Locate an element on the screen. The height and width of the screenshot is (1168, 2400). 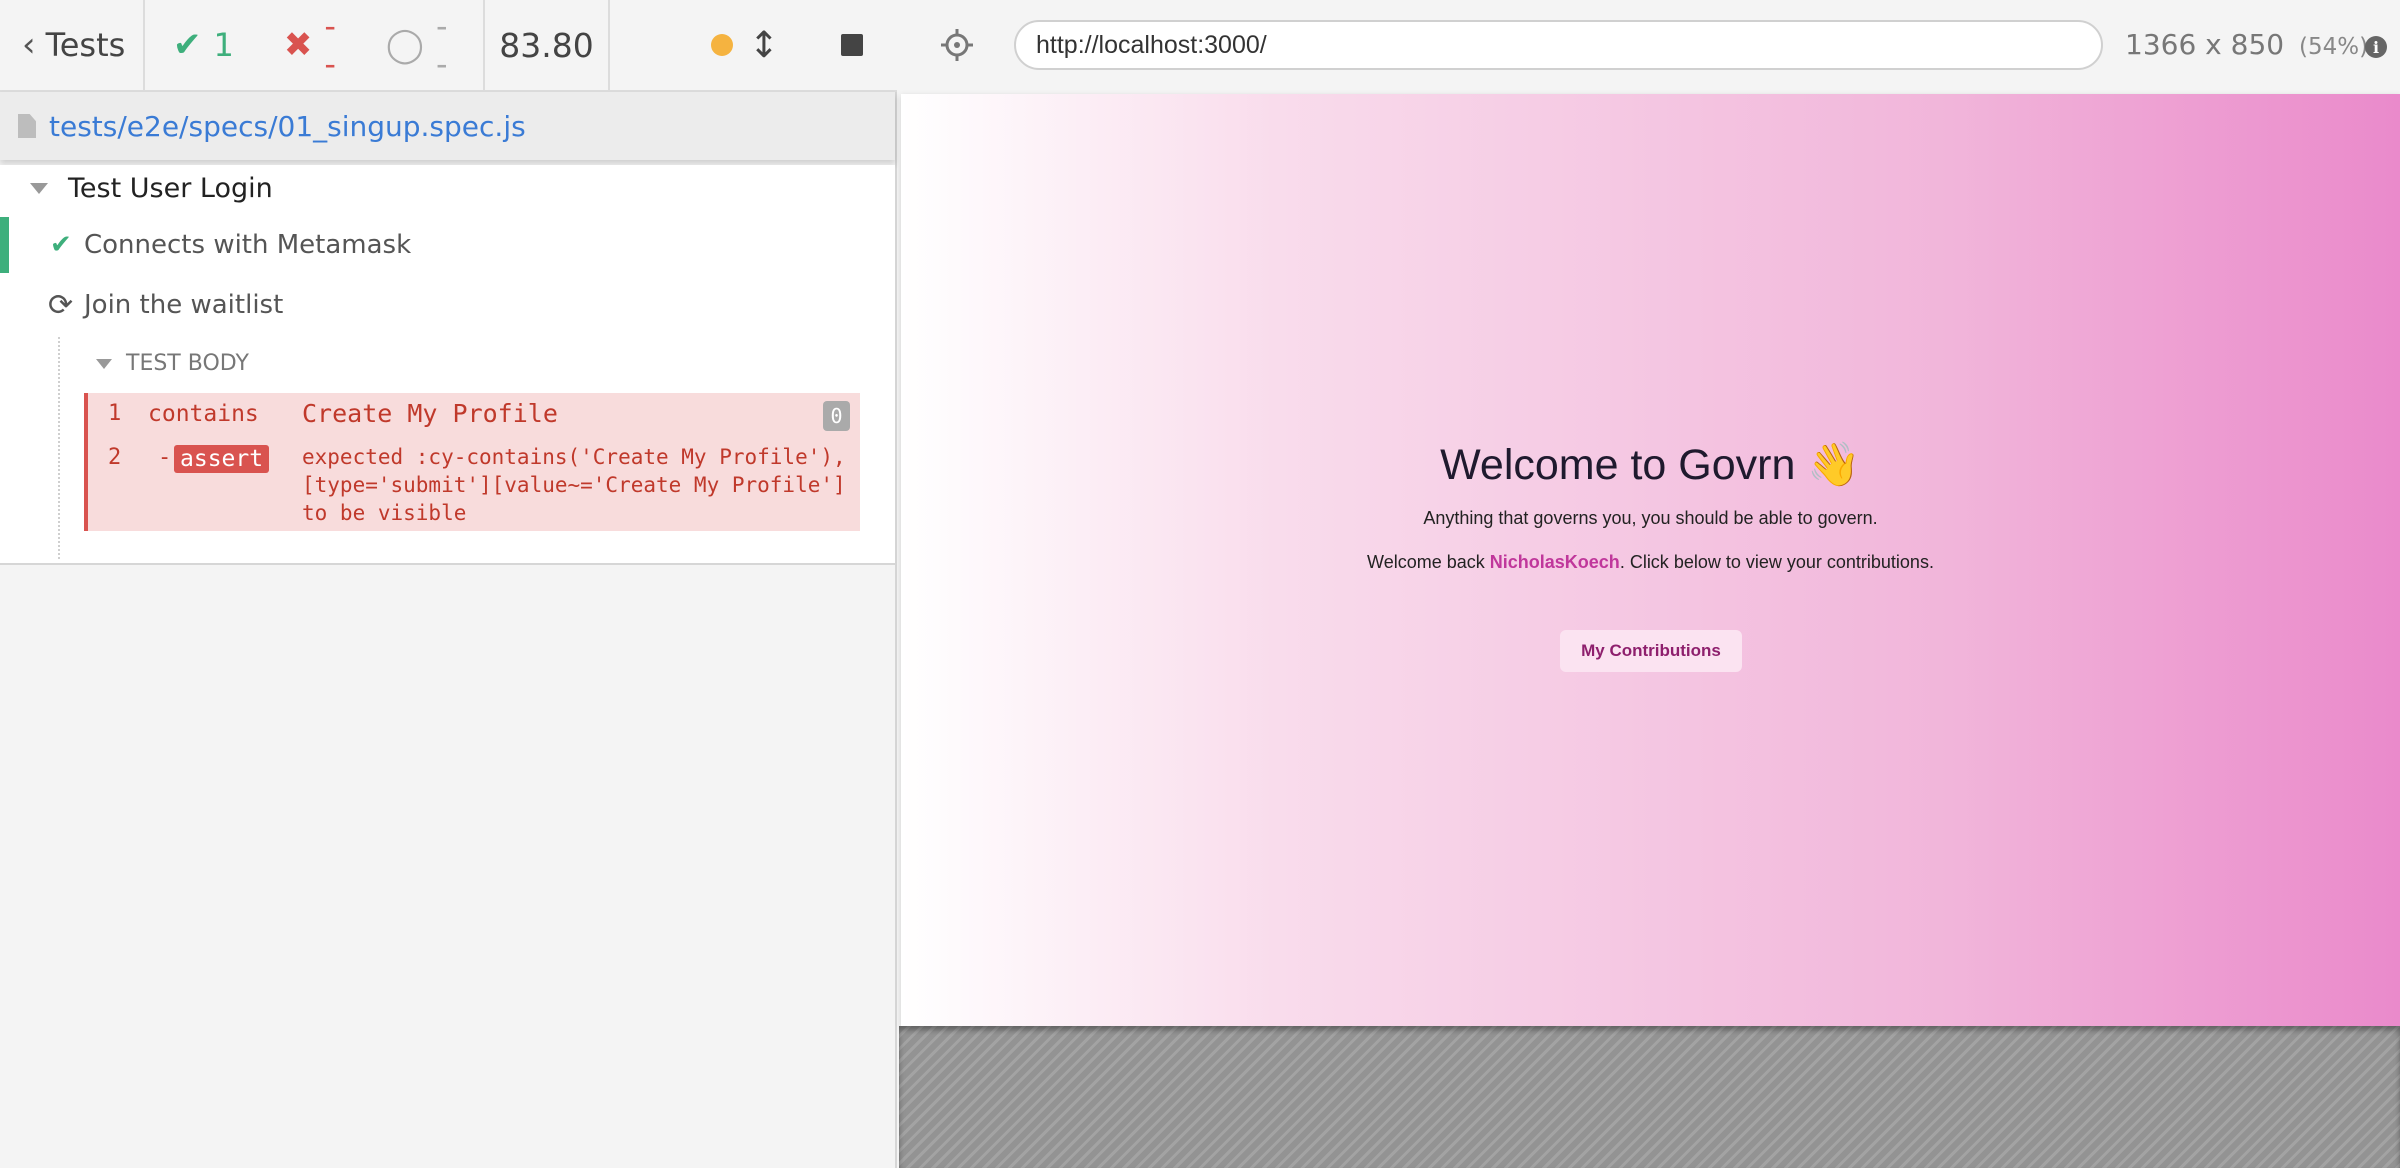
x-icon: ✖ is located at coordinates (298, 45).